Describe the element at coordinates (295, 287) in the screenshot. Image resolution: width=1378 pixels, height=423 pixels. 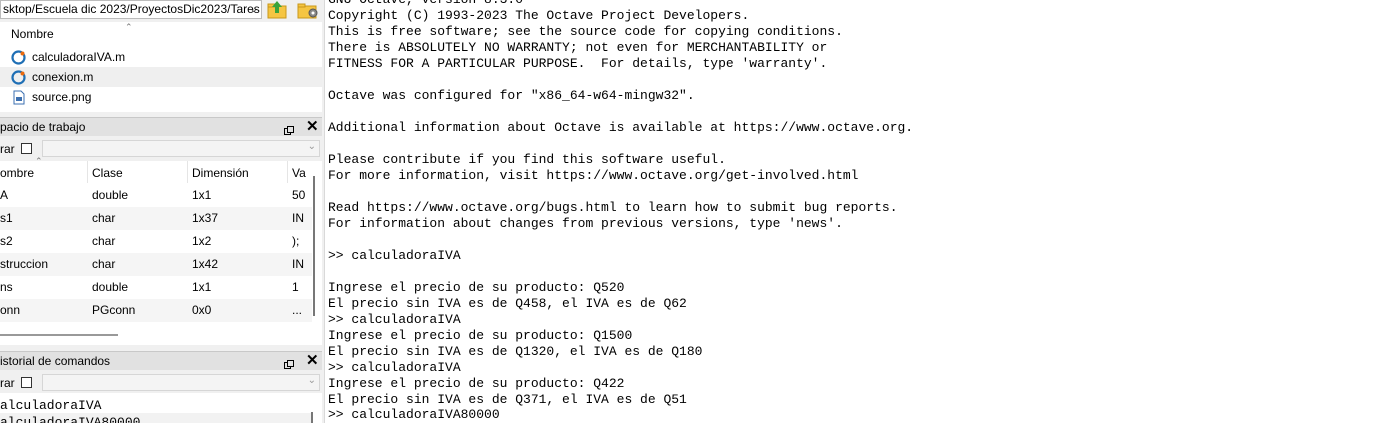
I see `var-value: 1` at that location.